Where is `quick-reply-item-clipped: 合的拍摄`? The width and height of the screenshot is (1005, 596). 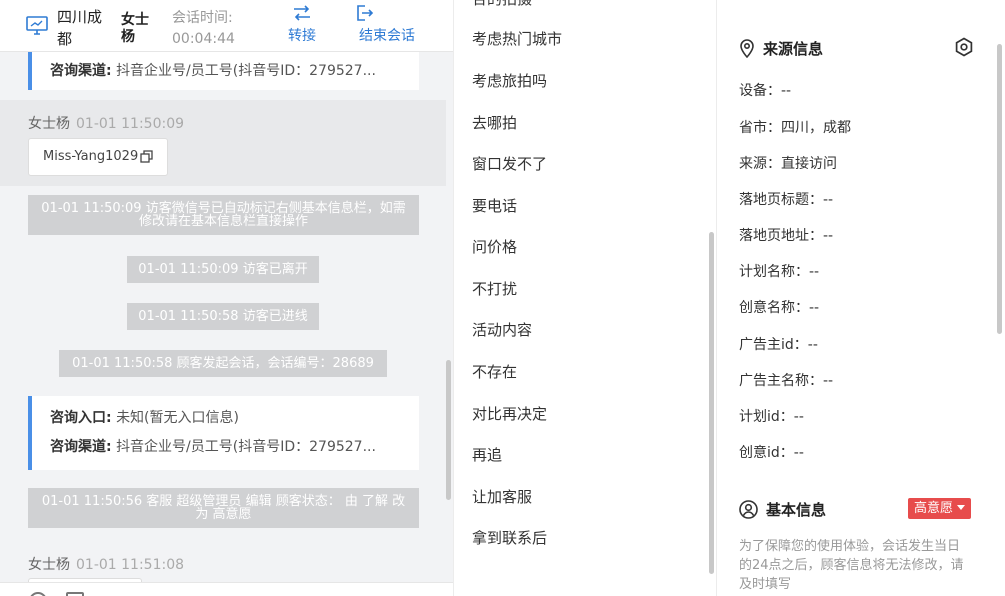 quick-reply-item-clipped: 合的拍摄 is located at coordinates (502, 4).